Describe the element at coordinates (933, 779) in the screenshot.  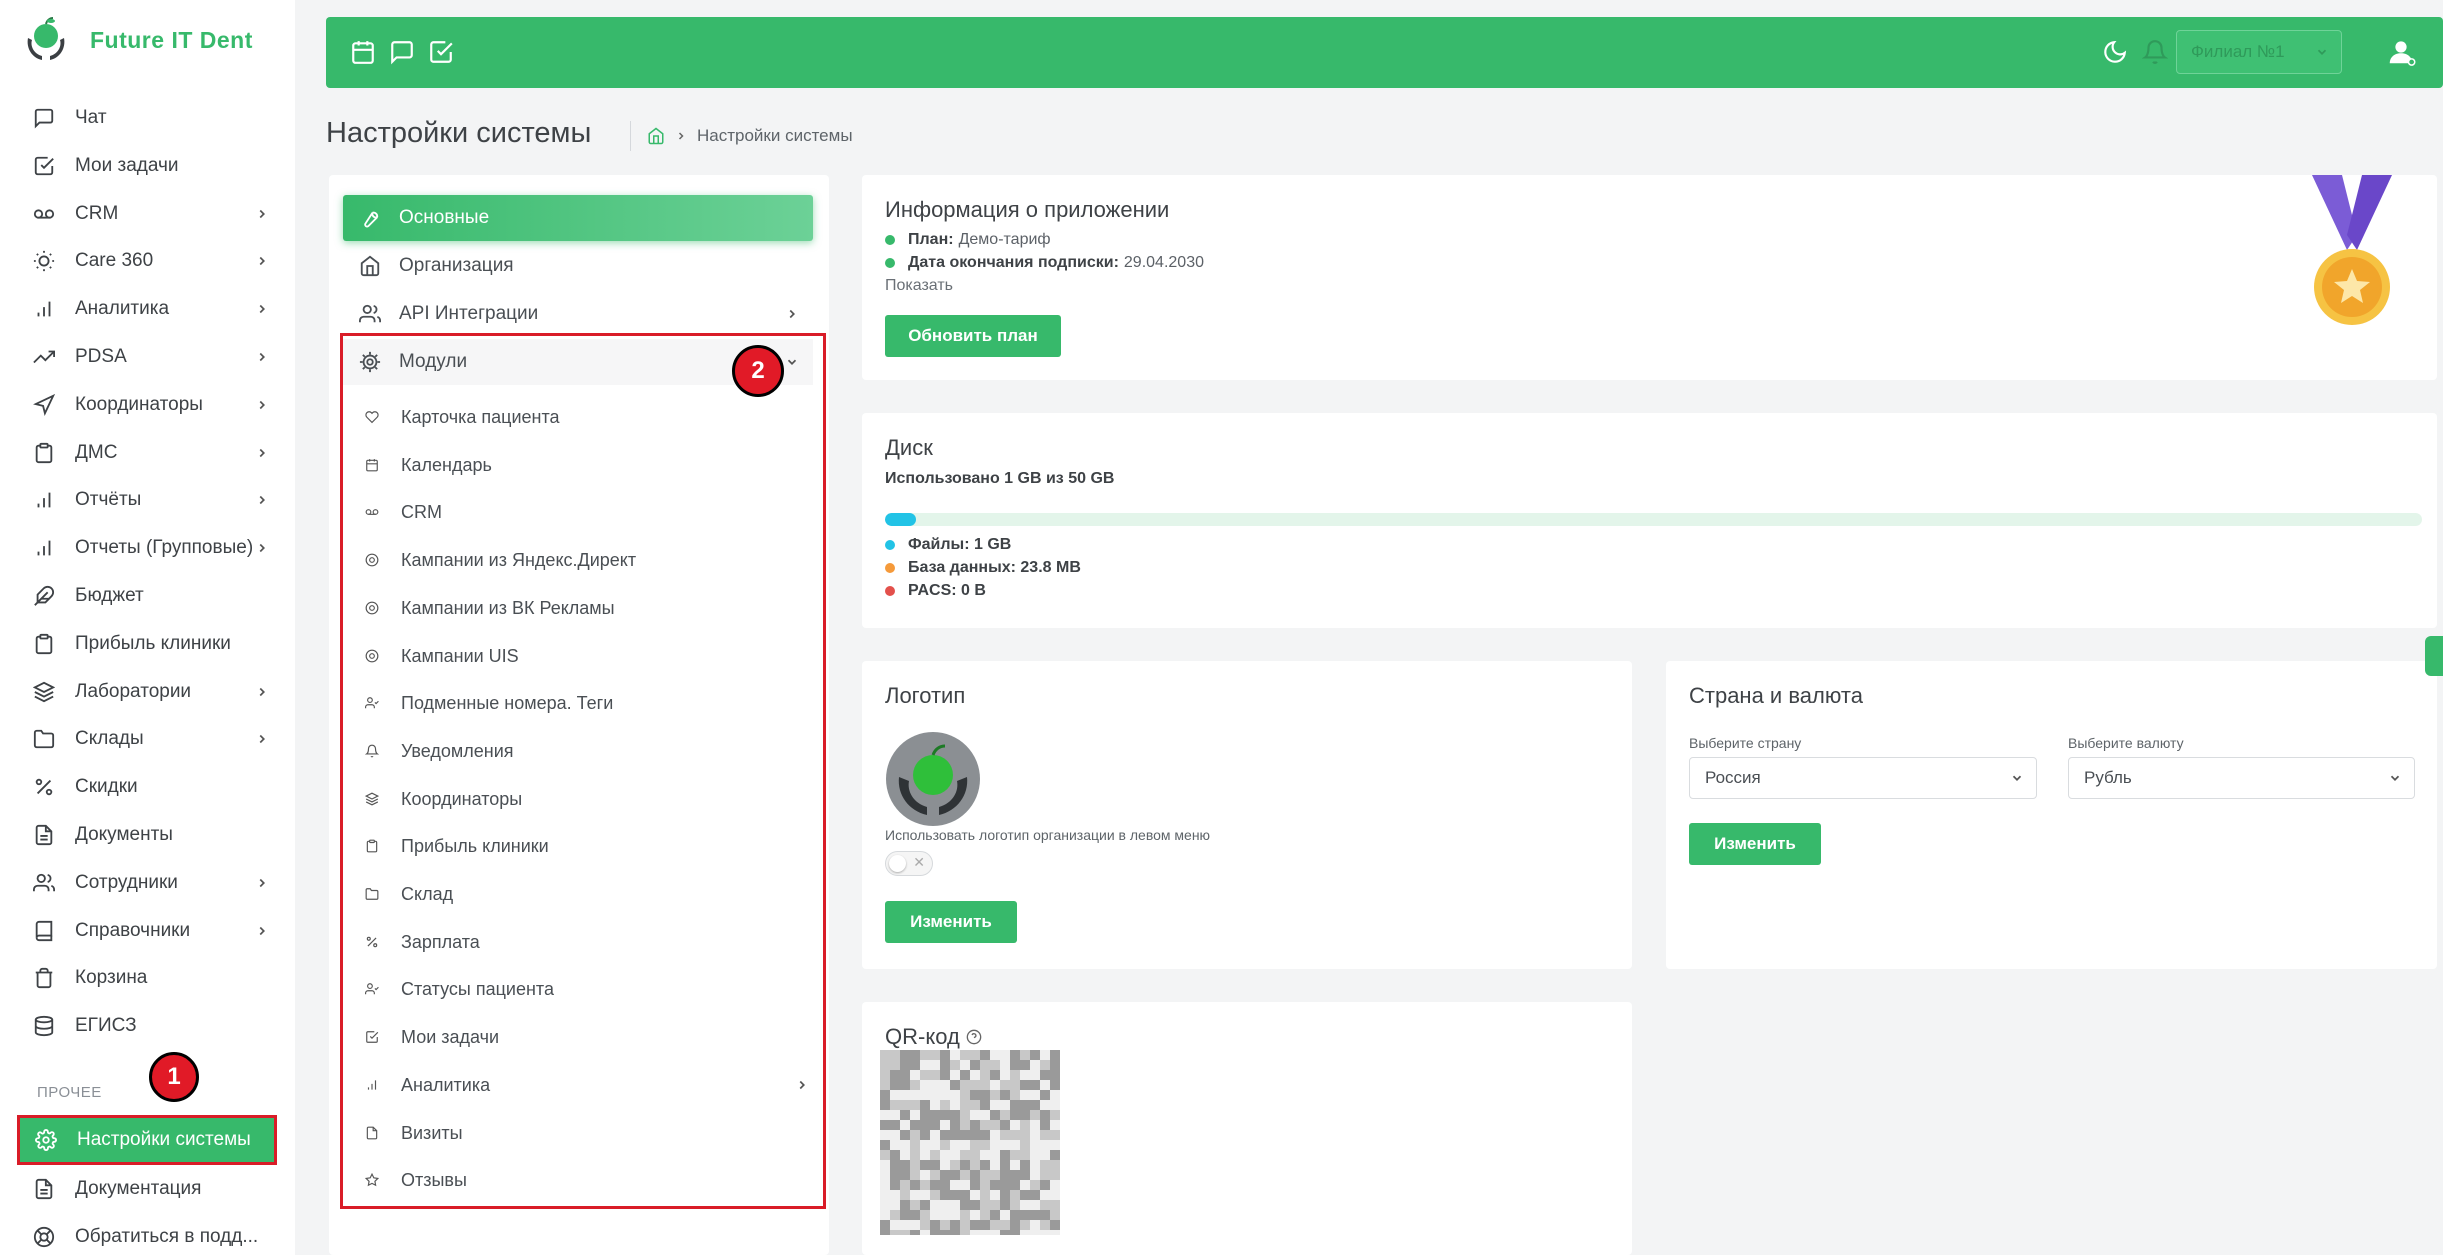
I see `organization-logo-icon` at that location.